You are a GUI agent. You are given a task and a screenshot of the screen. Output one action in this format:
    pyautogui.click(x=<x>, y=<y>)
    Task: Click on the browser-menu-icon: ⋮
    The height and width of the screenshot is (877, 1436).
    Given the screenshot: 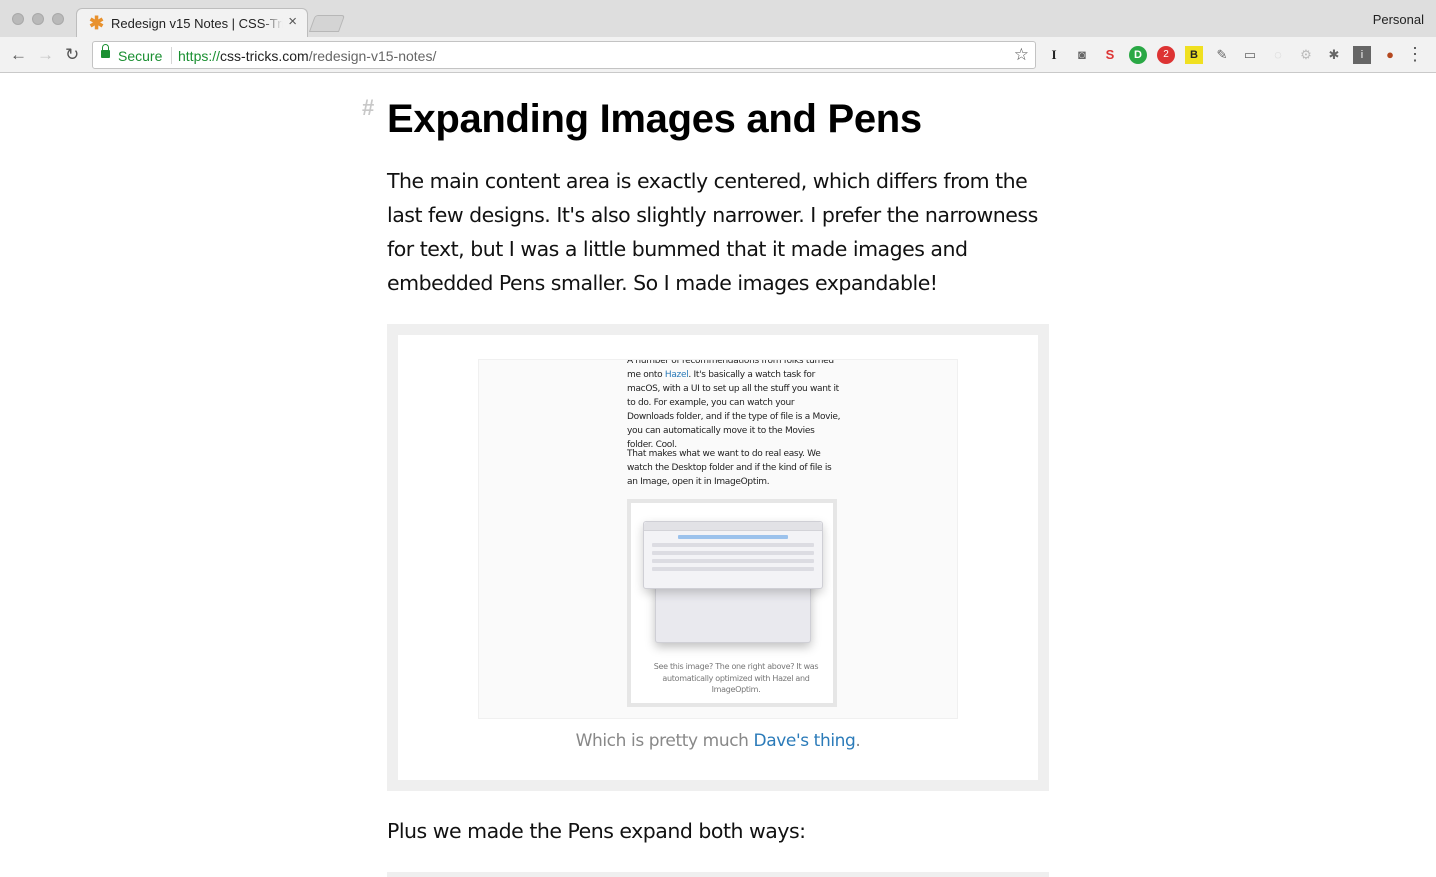 What is the action you would take?
    pyautogui.click(x=1415, y=54)
    